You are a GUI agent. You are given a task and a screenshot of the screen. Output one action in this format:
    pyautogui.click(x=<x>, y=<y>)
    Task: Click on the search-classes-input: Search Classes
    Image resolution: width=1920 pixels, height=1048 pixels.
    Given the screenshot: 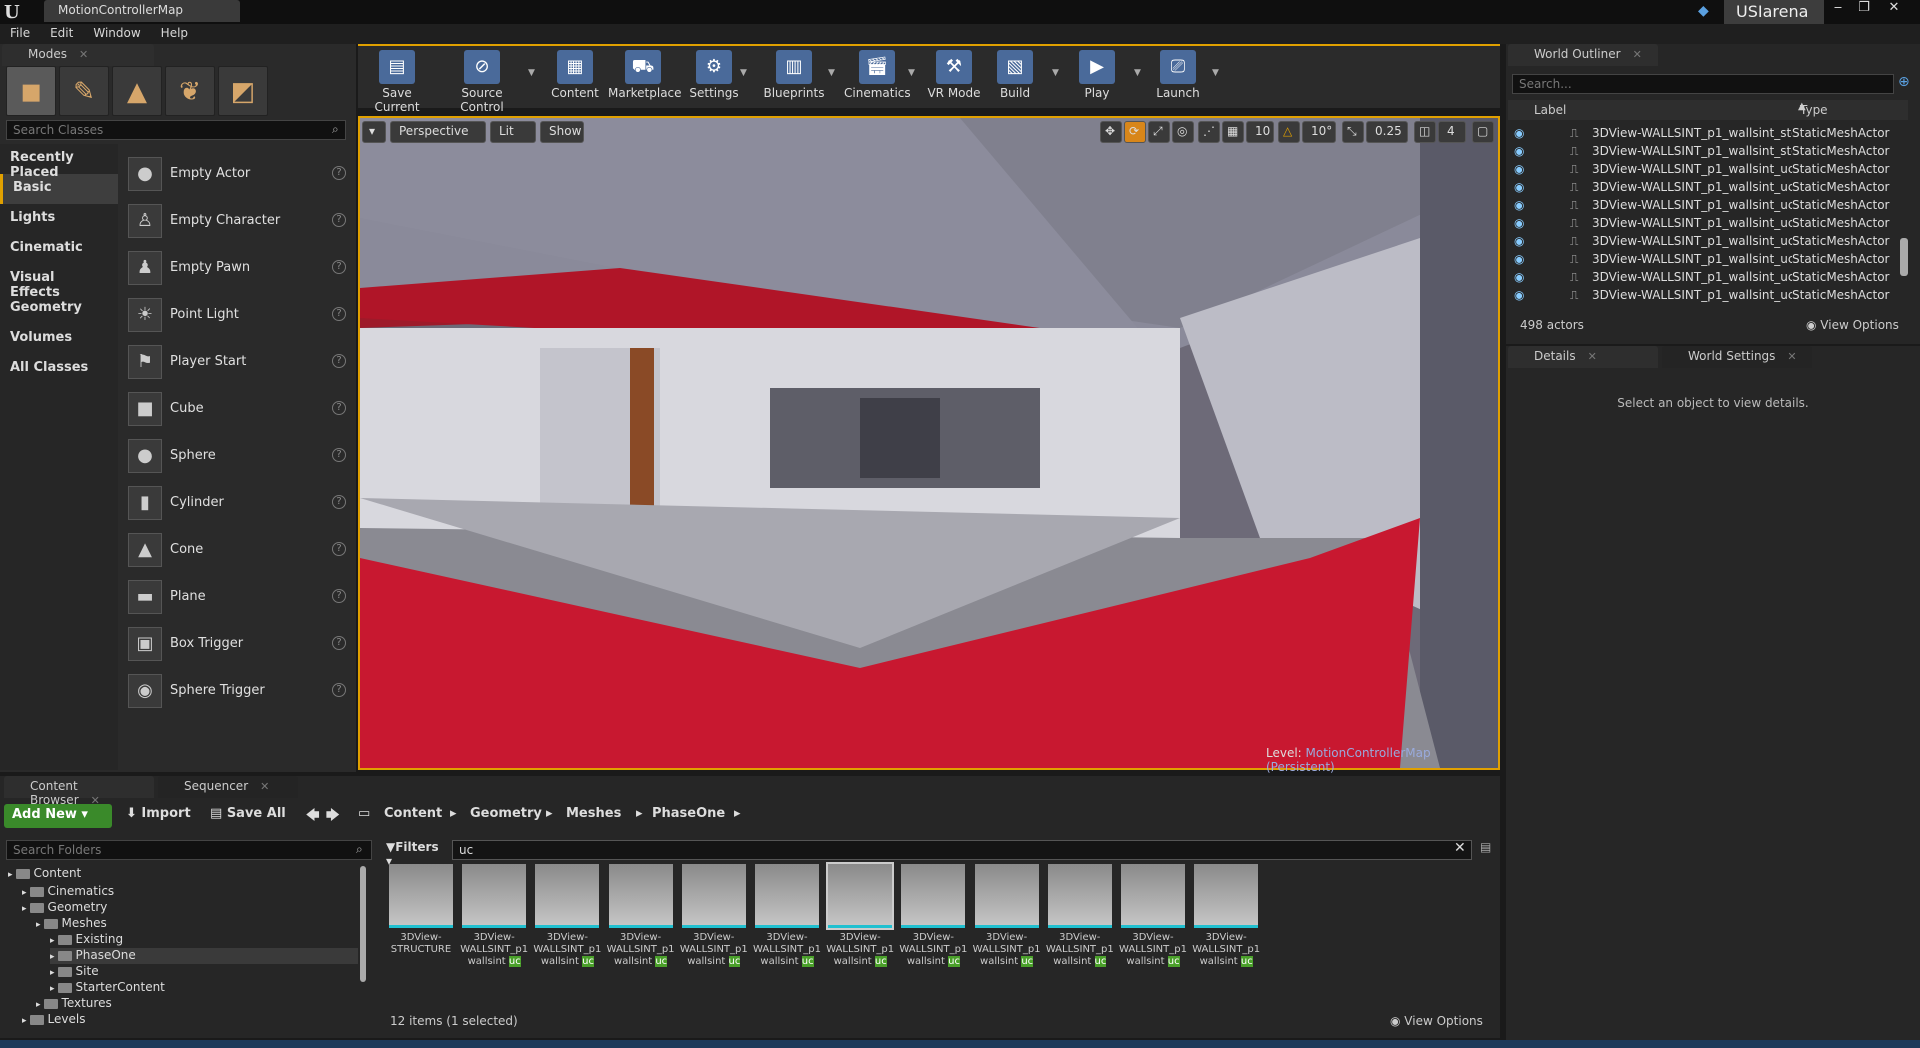 What is the action you would take?
    pyautogui.click(x=176, y=130)
    